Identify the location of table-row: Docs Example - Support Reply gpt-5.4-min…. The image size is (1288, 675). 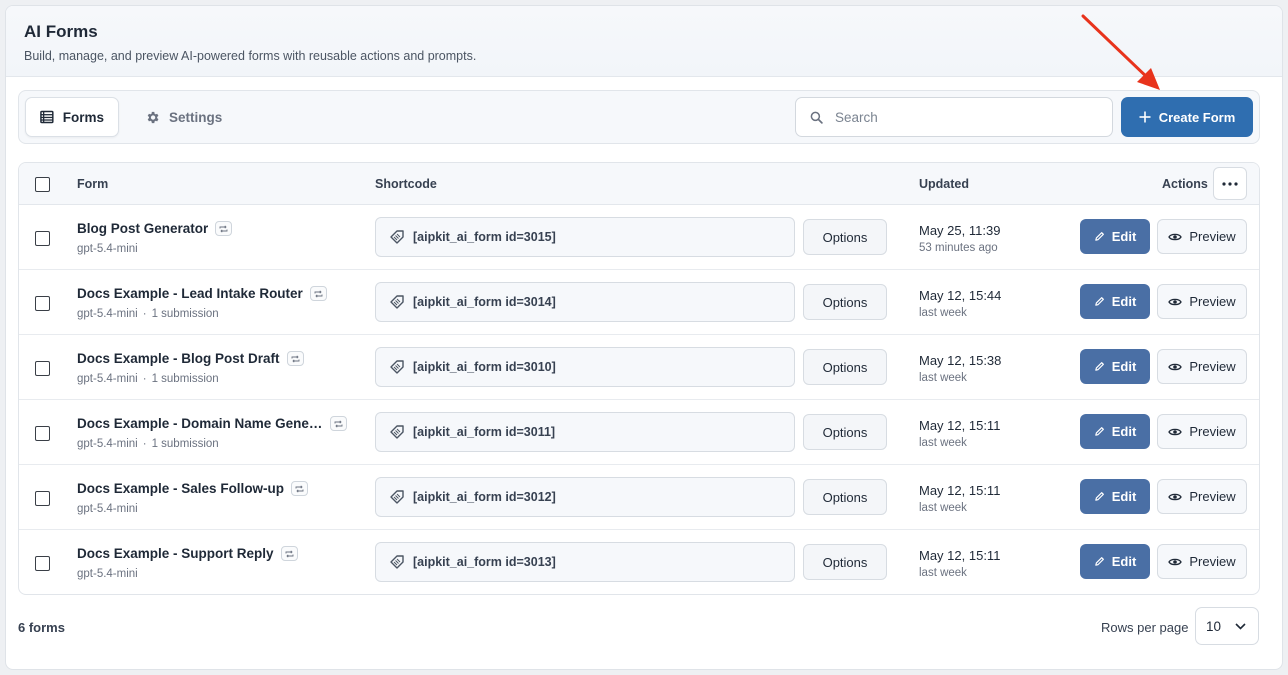
(639, 562).